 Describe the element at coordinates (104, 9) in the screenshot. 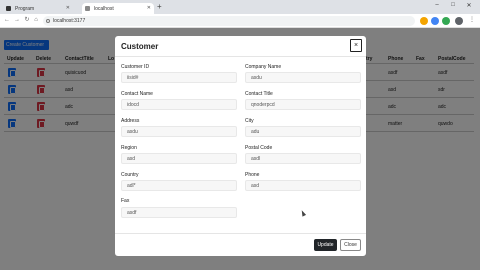

I see `tab-title: localhost` at that location.